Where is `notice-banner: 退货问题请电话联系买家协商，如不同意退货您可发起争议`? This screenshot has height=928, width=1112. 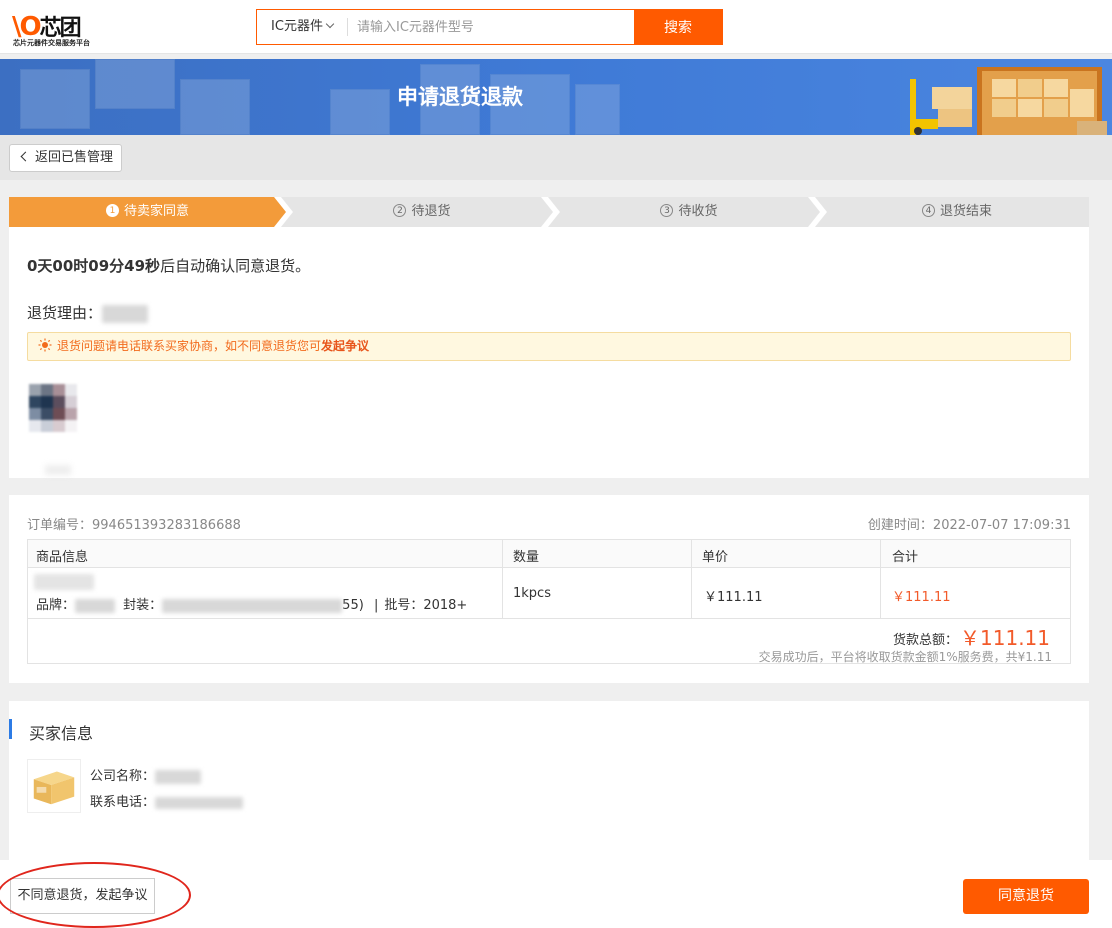
notice-banner: 退货问题请电话联系买家协商，如不同意退货您可发起争议 is located at coordinates (549, 346).